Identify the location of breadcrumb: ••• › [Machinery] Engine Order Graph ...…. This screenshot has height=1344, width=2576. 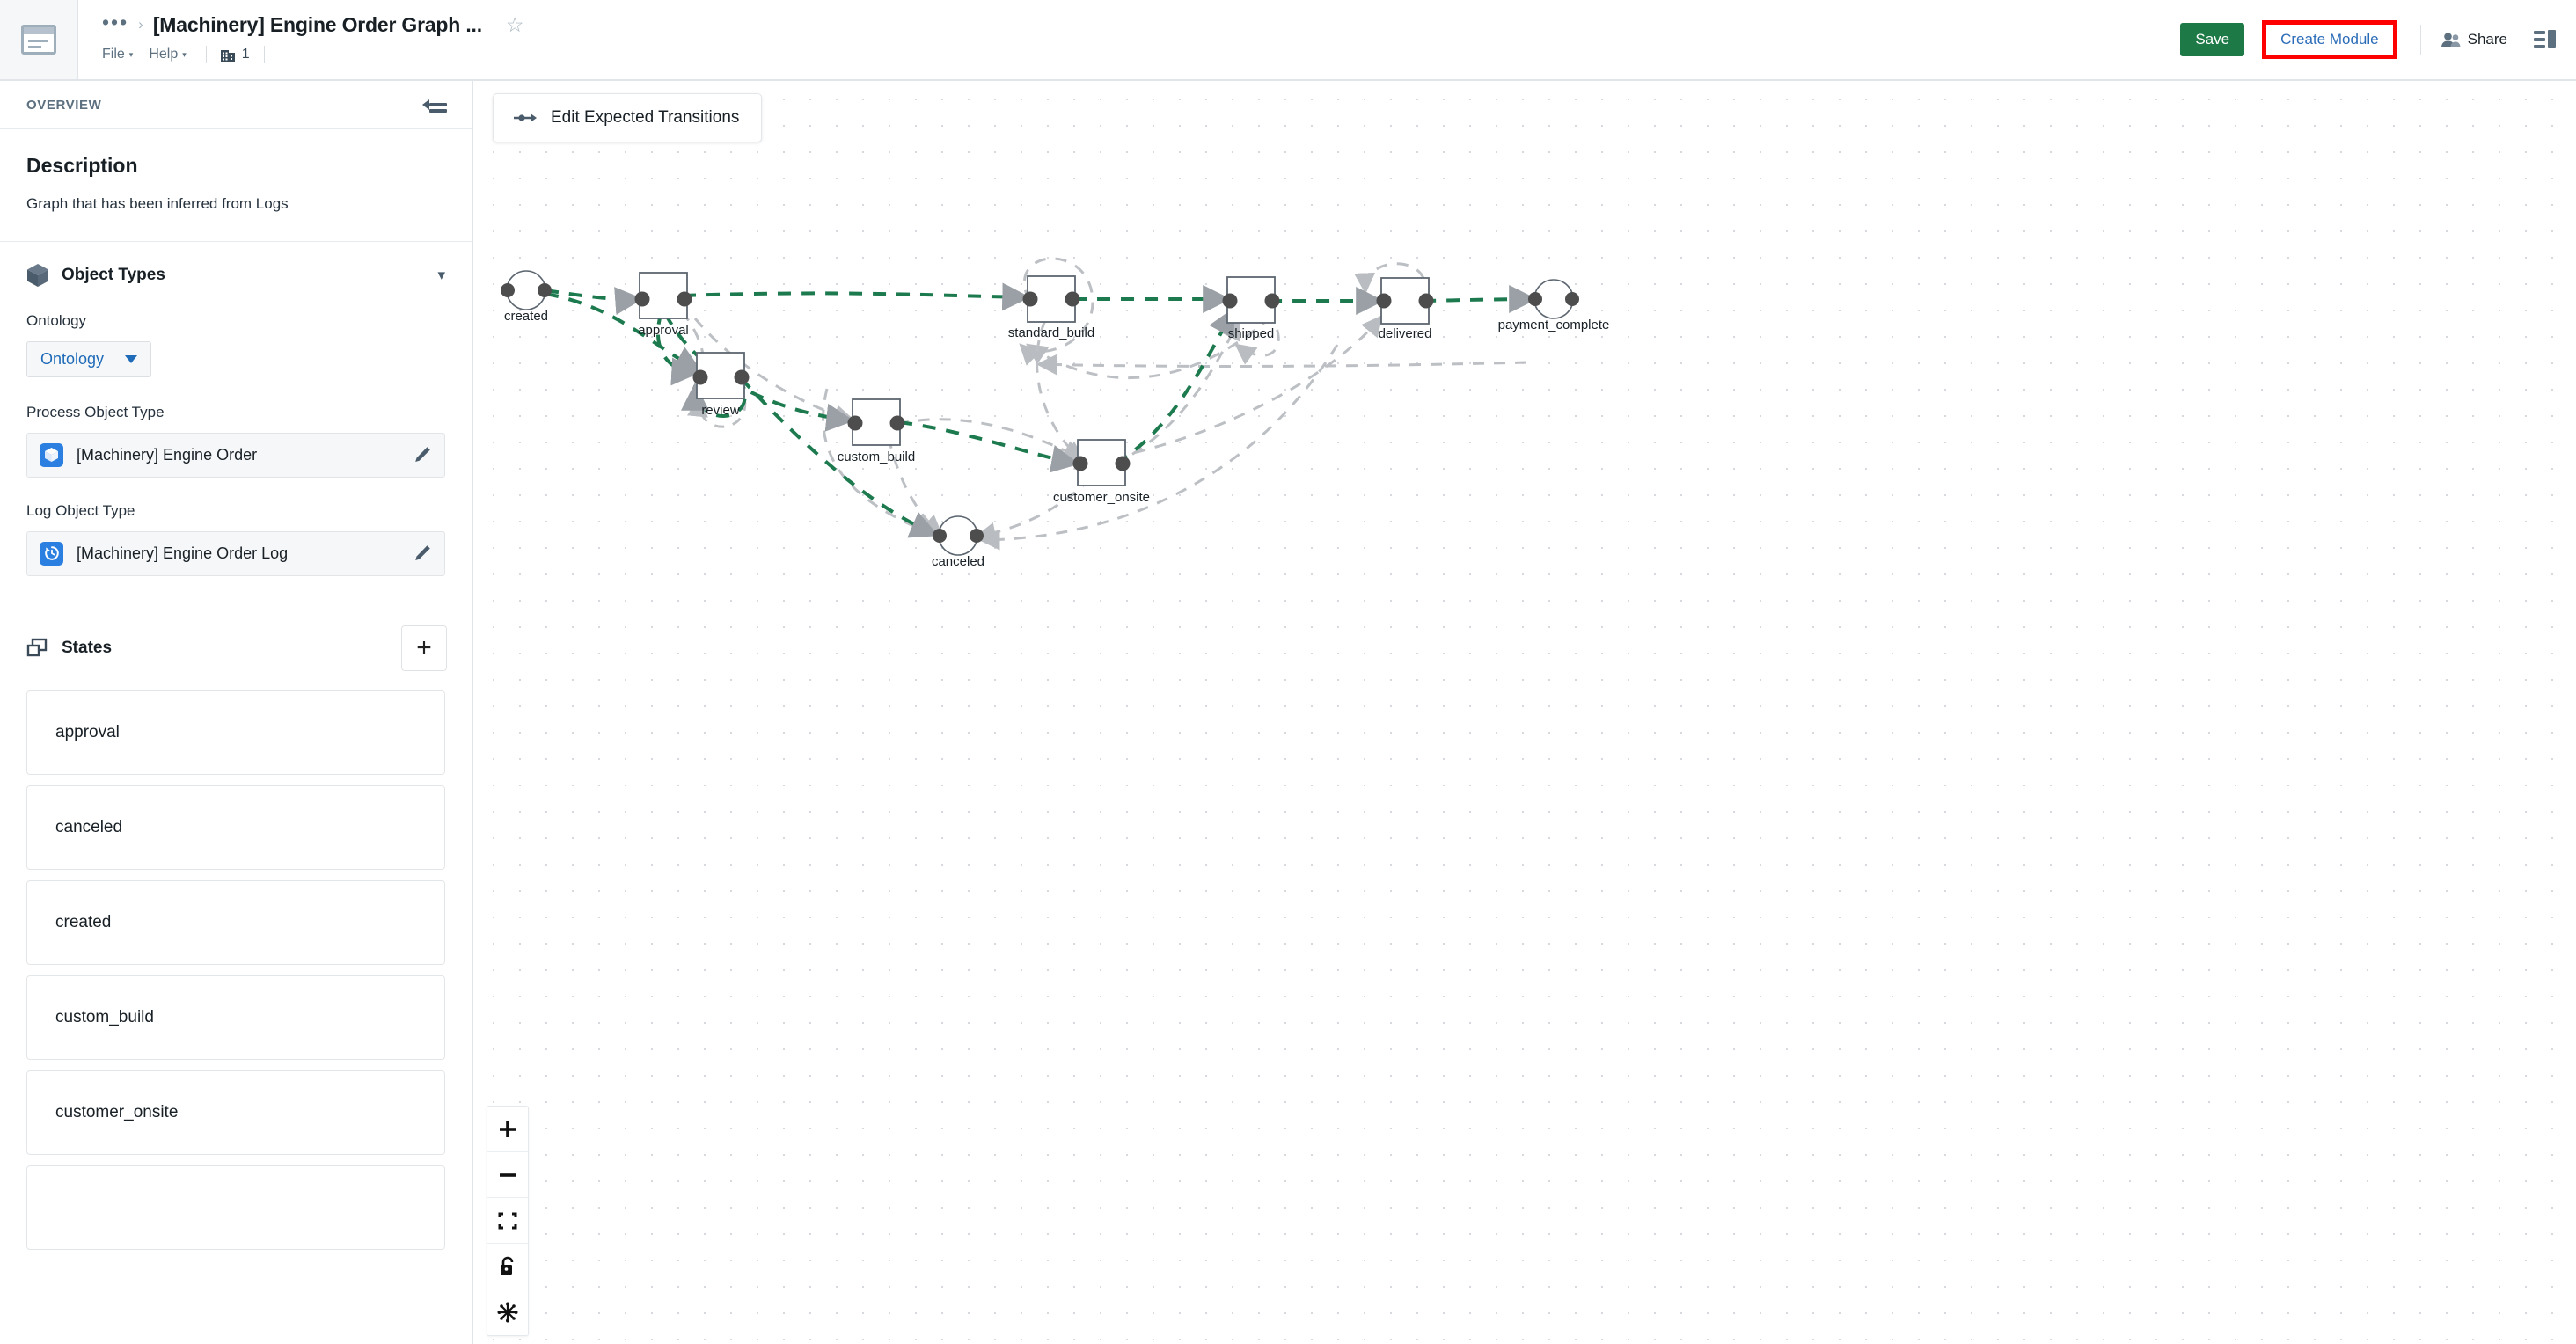
(1141, 25).